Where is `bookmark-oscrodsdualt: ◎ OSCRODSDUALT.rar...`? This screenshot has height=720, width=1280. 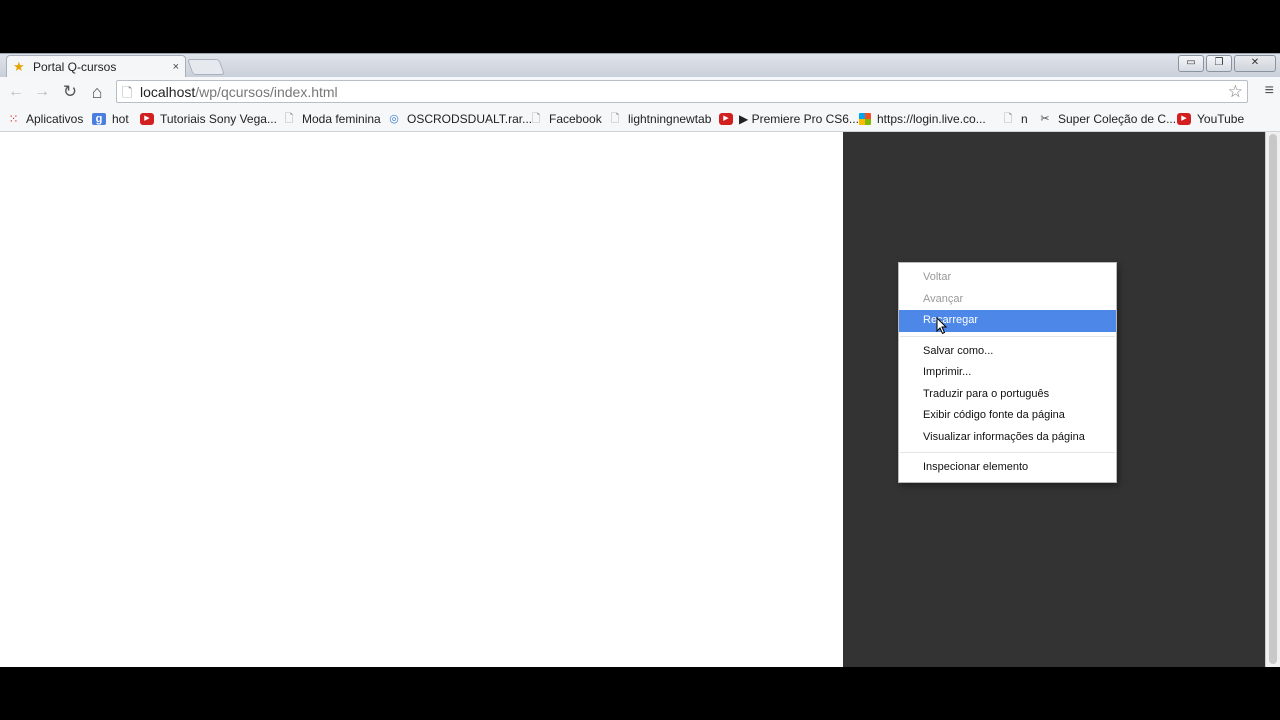 bookmark-oscrodsdualt: ◎ OSCRODSDUALT.rar... is located at coordinates (459, 119).